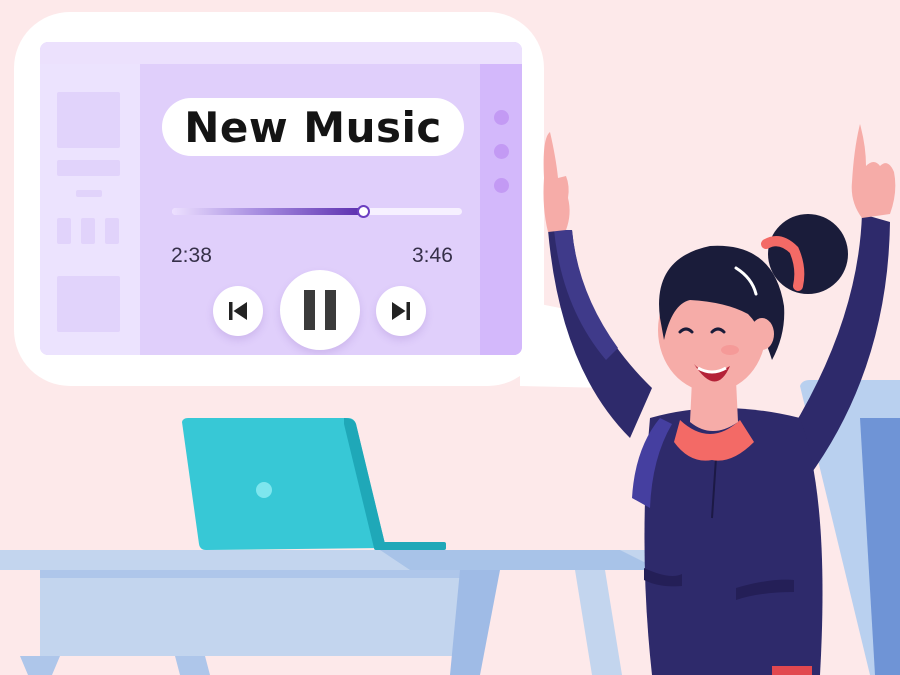 The image size is (900, 675). What do you see at coordinates (281, 53) in the screenshot?
I see `window-topbar` at bounding box center [281, 53].